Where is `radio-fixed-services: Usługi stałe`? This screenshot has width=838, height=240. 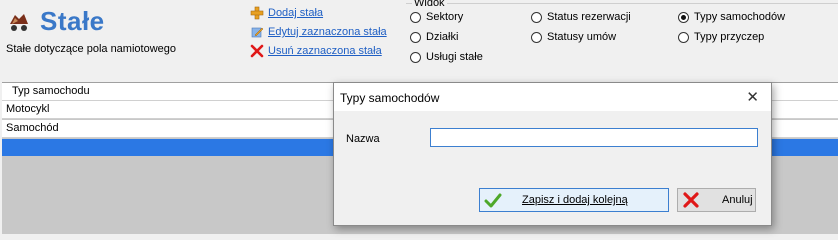 radio-fixed-services: Usługi stałe is located at coordinates (446, 57).